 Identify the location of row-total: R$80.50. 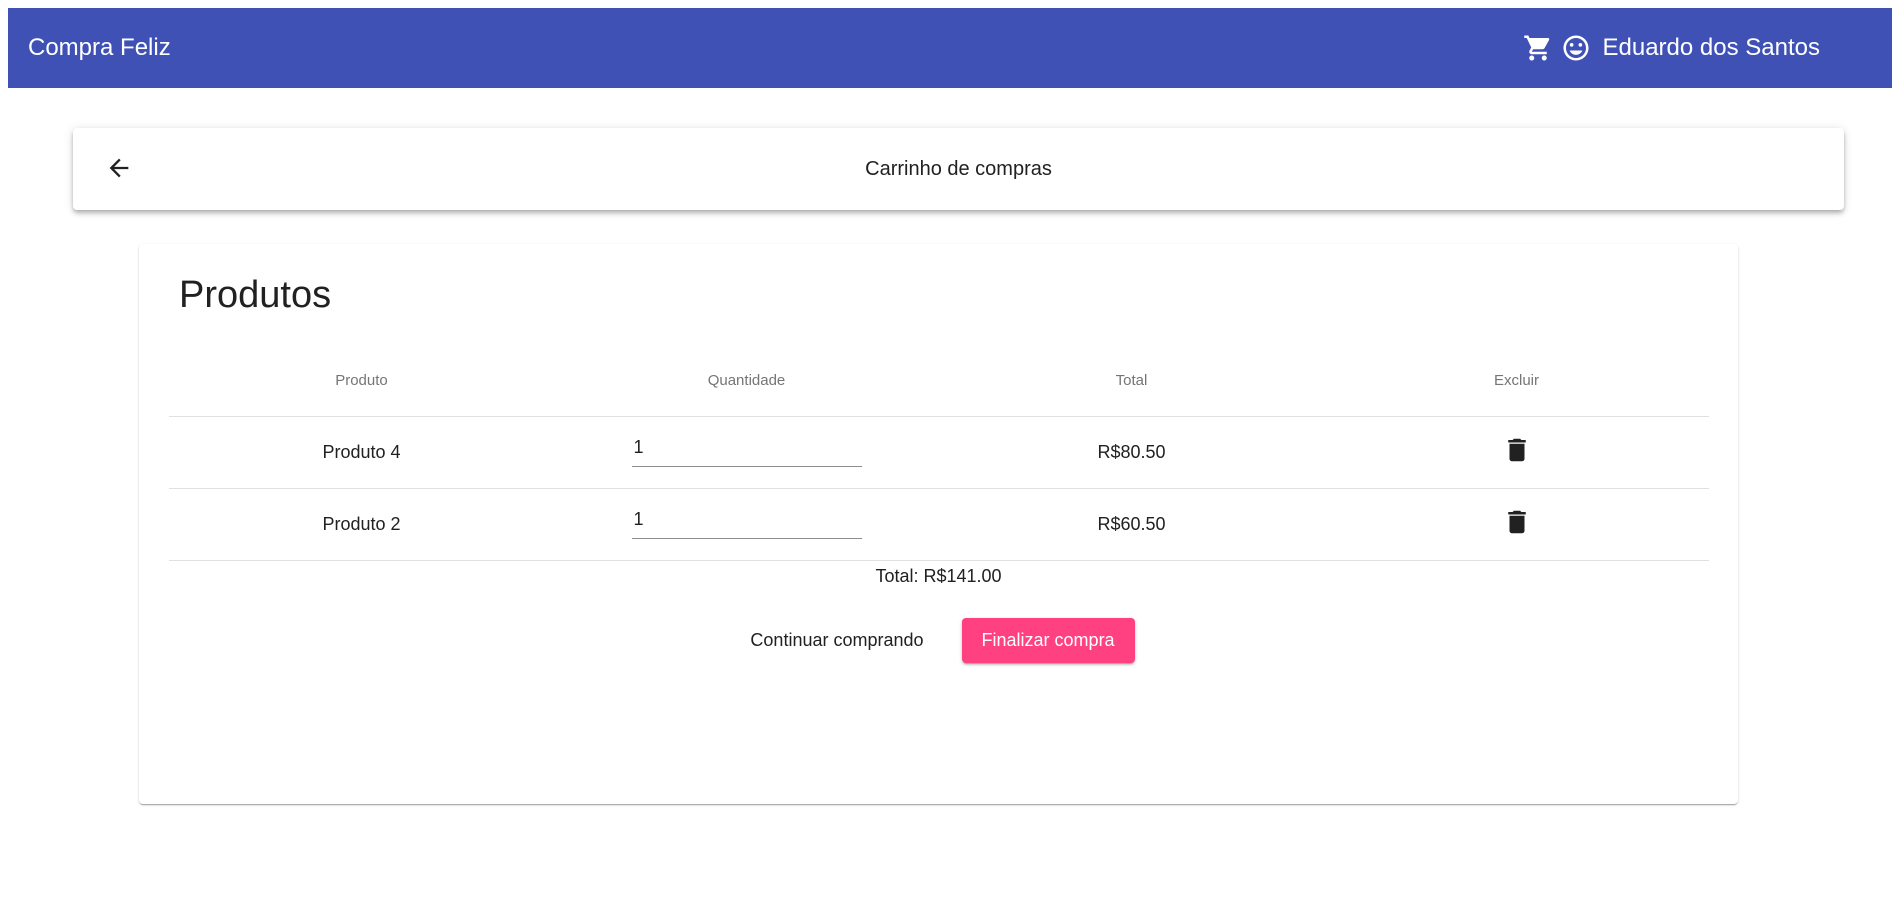
(1131, 452).